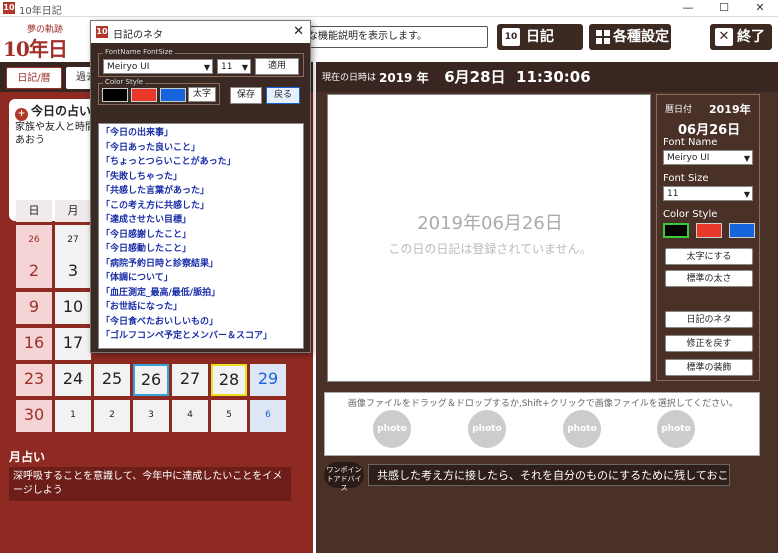 This screenshot has height=553, width=778. Describe the element at coordinates (688, 8) in the screenshot. I see `minimize-button: —` at that location.